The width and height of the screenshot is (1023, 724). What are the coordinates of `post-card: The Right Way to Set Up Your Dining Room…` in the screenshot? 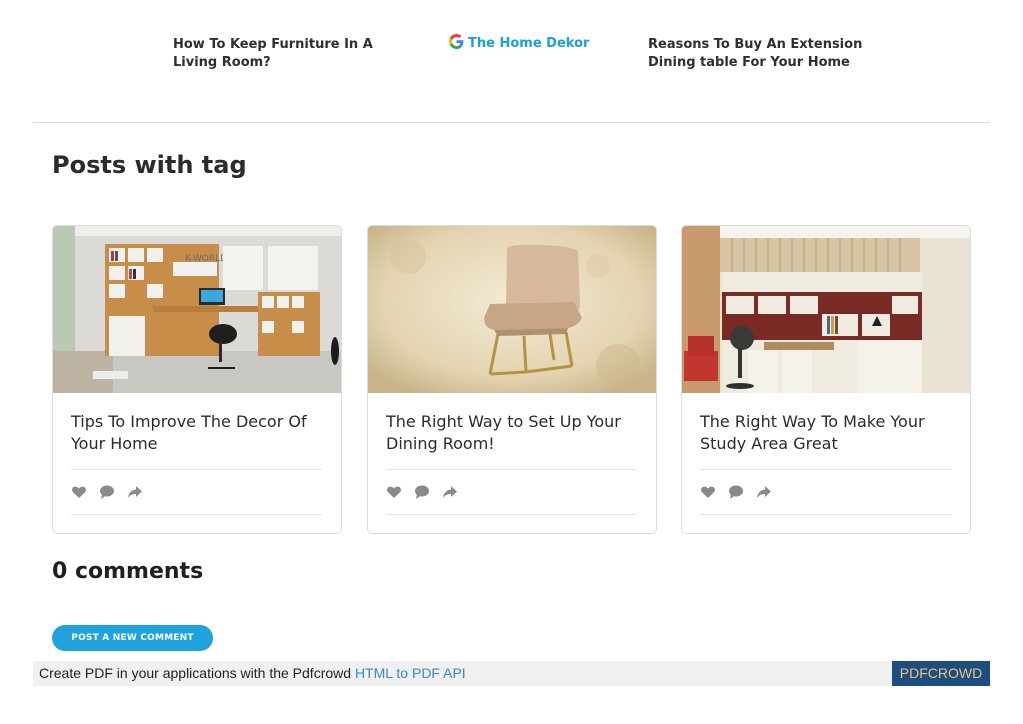 It's located at (512, 379).